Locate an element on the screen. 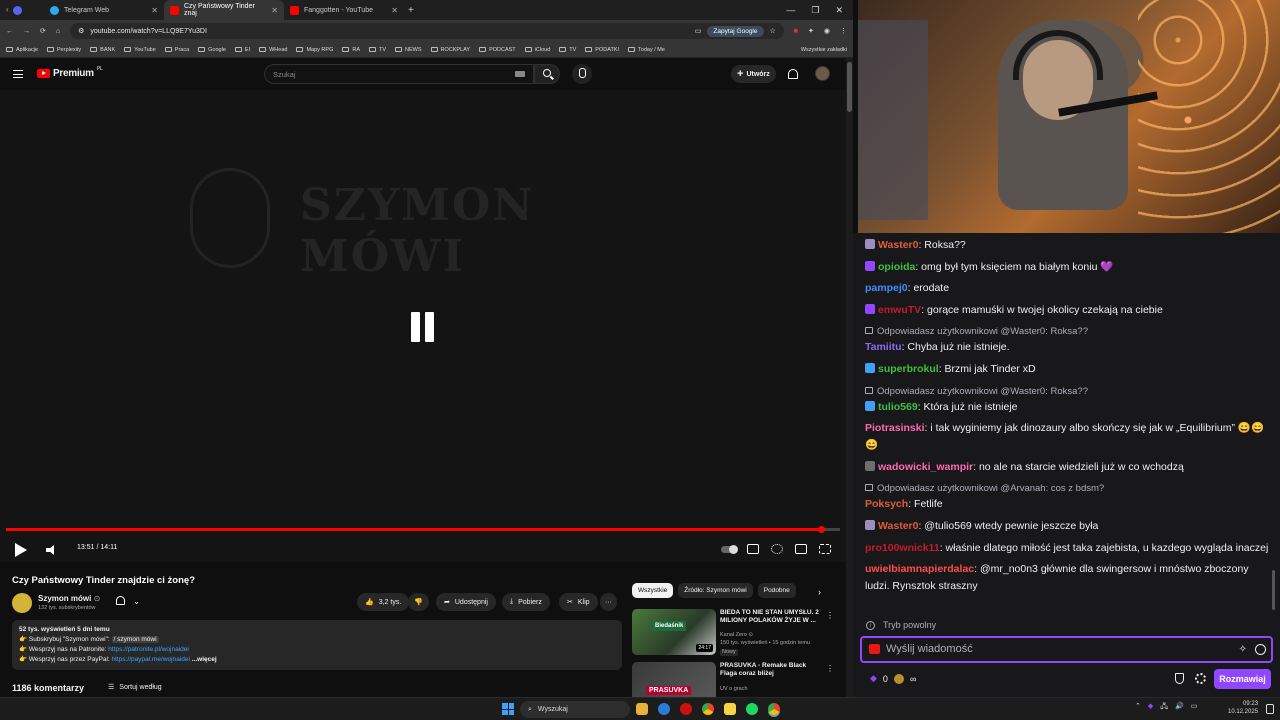 The height and width of the screenshot is (720, 1280). chat-username: Tamiitu is located at coordinates (883, 347).